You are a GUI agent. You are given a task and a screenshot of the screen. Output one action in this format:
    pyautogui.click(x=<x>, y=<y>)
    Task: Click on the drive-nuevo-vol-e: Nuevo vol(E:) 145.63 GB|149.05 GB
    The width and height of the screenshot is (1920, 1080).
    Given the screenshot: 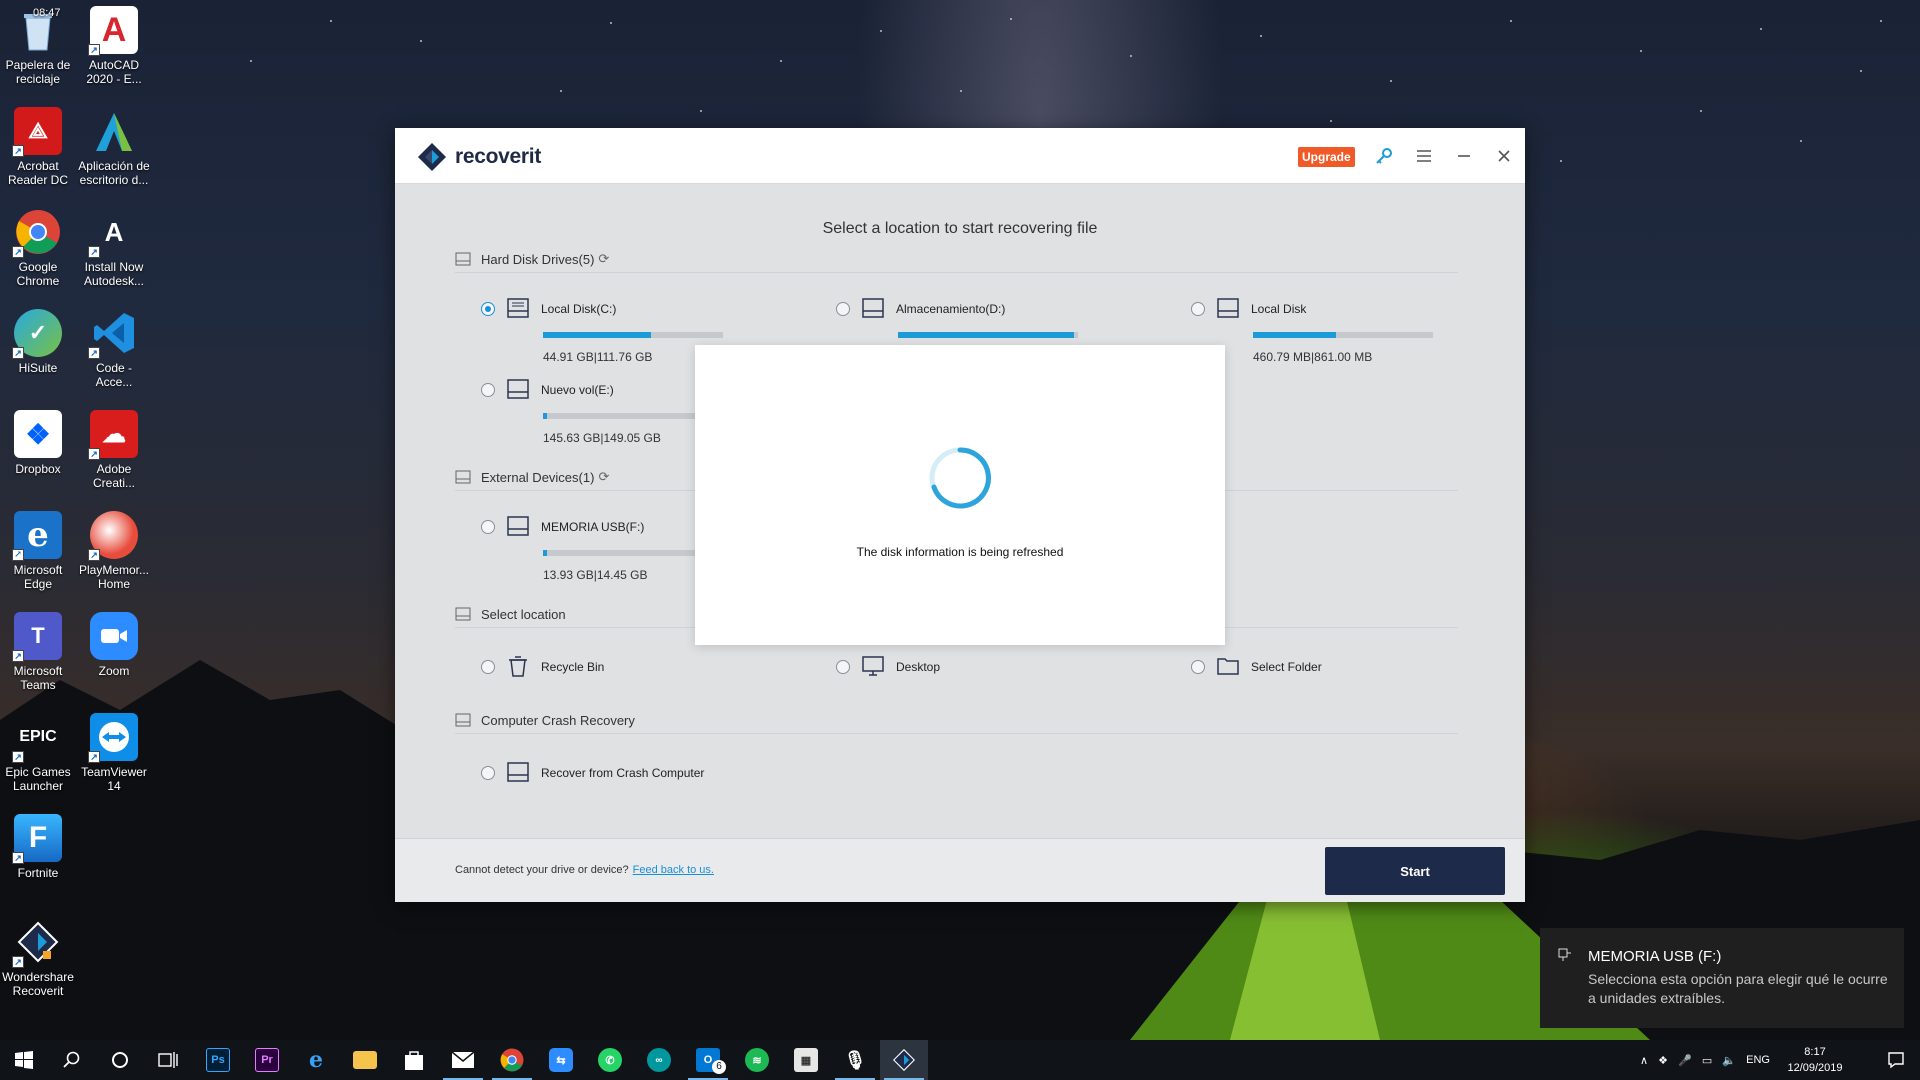 What is the action you would take?
    pyautogui.click(x=602, y=420)
    